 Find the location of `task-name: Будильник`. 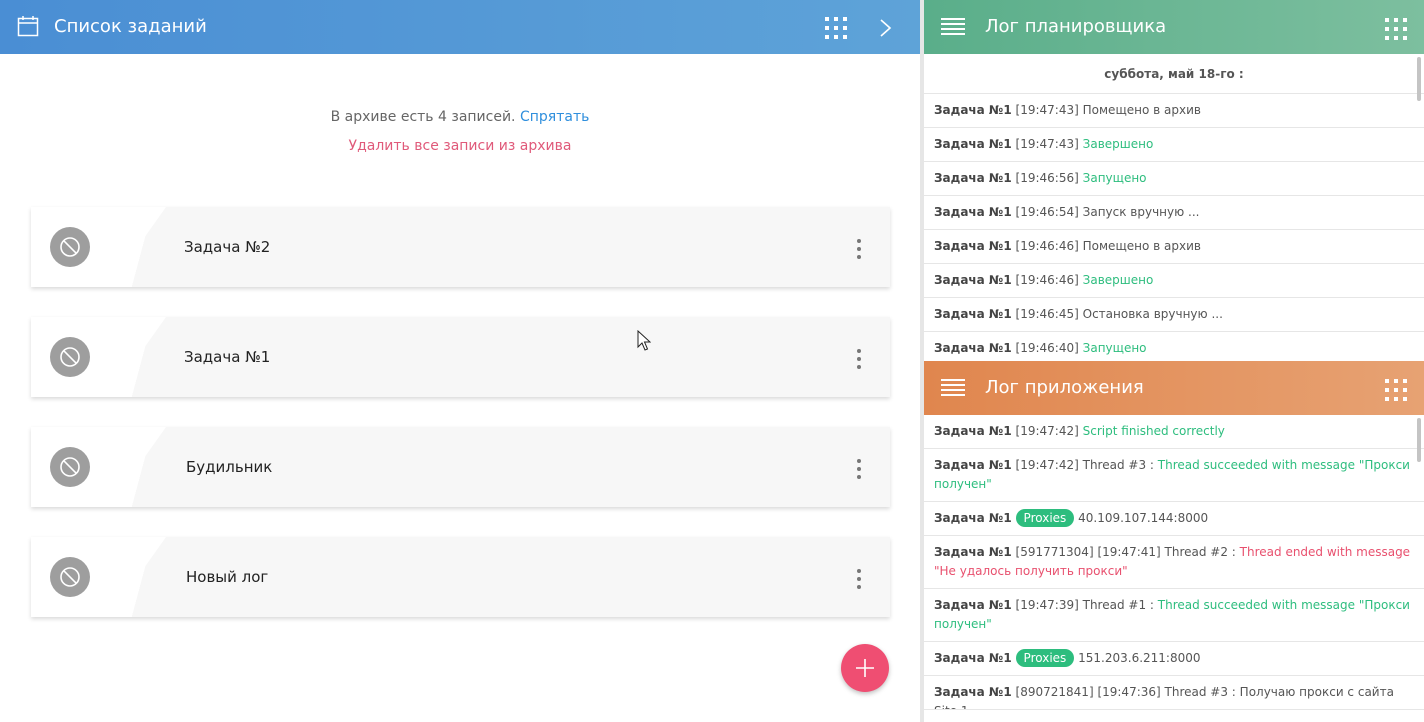

task-name: Будильник is located at coordinates (229, 467).